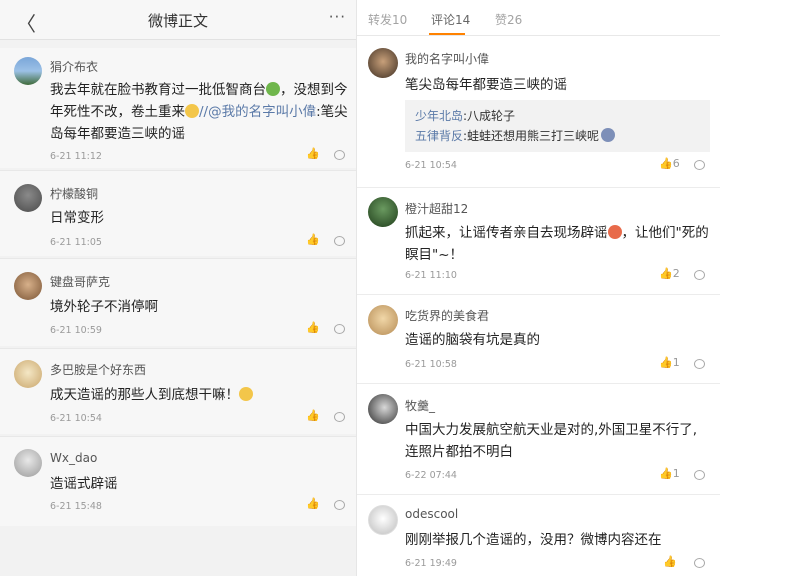 This screenshot has width=800, height=576. Describe the element at coordinates (262, 112) in the screenshot. I see `user-mention-link: @我的名字叫小偉` at that location.